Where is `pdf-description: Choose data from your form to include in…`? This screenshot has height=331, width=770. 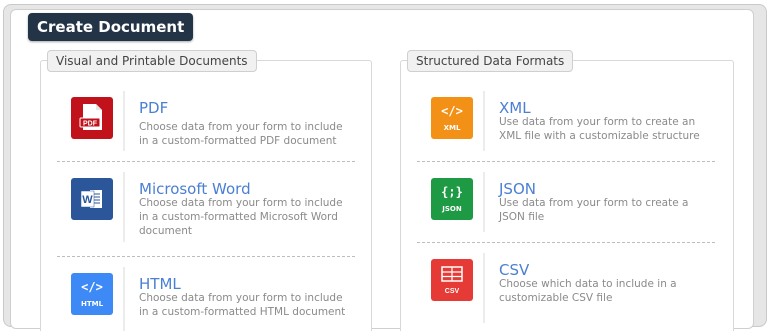 pdf-description: Choose data from your form to include in… is located at coordinates (241, 134).